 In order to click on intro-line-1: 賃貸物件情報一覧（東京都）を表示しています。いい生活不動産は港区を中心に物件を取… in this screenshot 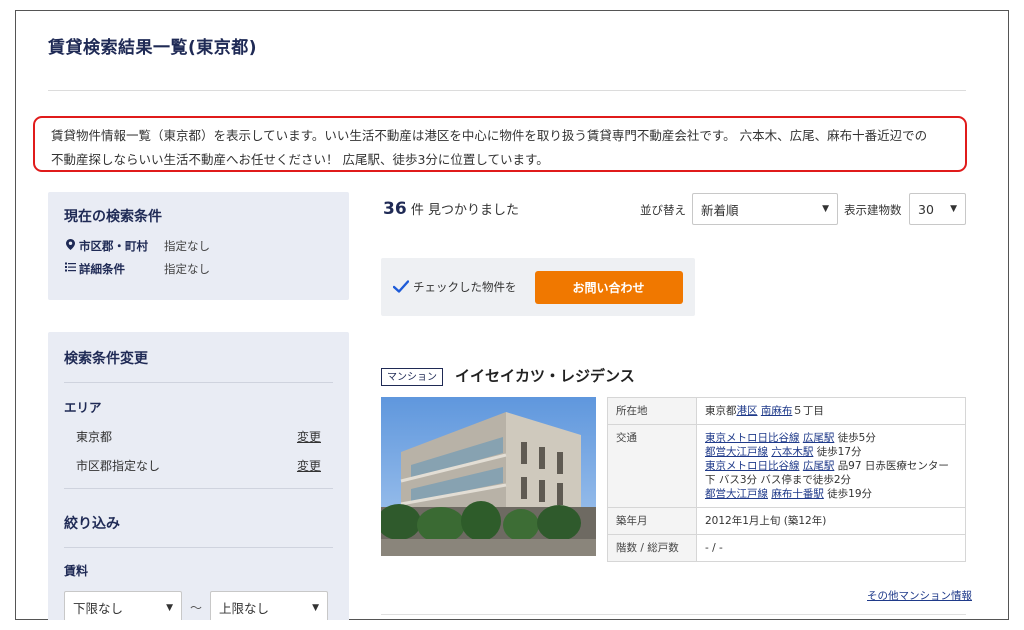, I will do `click(489, 135)`.